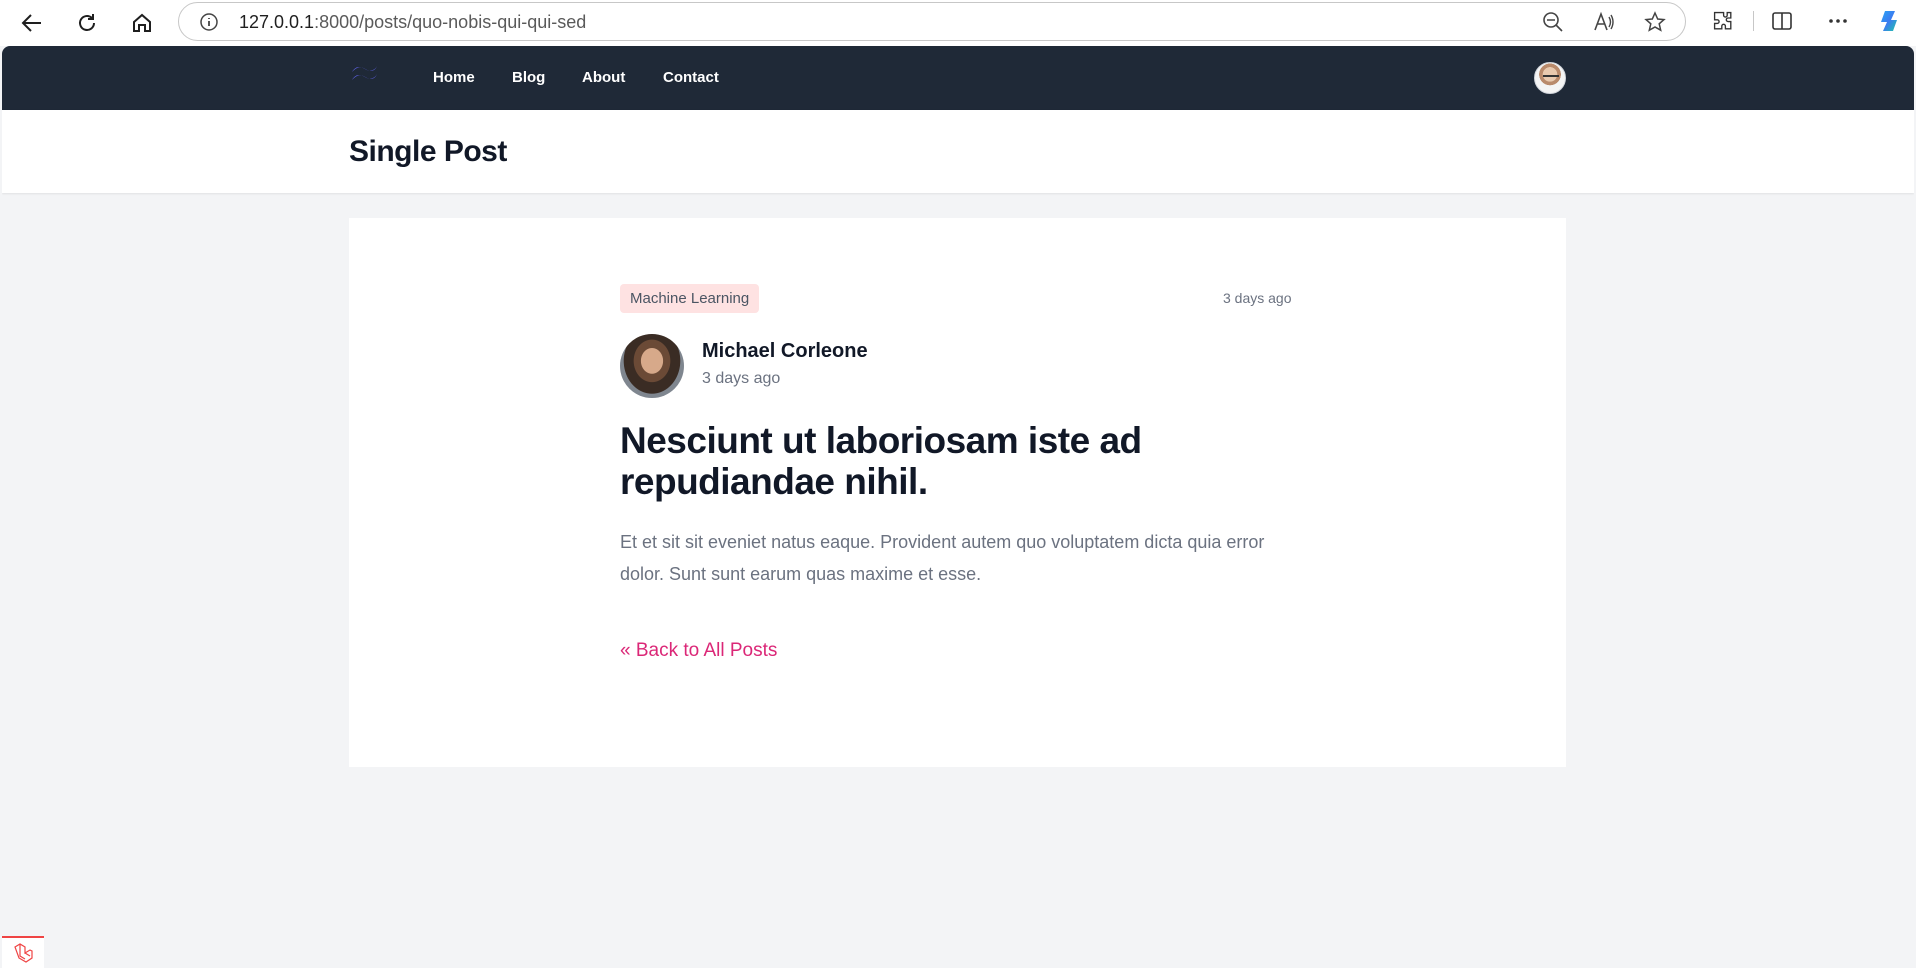 Image resolution: width=1916 pixels, height=968 pixels. Describe the element at coordinates (454, 77) in the screenshot. I see `nav-link-home: Home` at that location.